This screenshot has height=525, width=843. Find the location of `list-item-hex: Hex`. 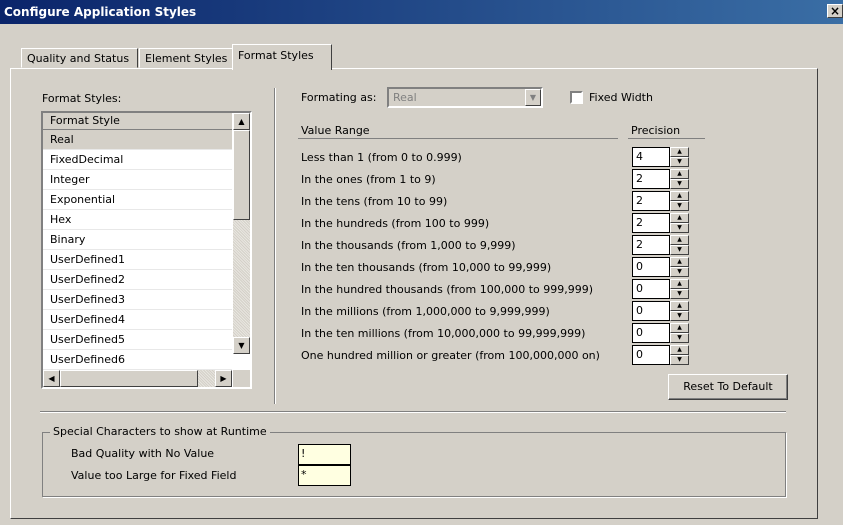

list-item-hex: Hex is located at coordinates (137, 220).